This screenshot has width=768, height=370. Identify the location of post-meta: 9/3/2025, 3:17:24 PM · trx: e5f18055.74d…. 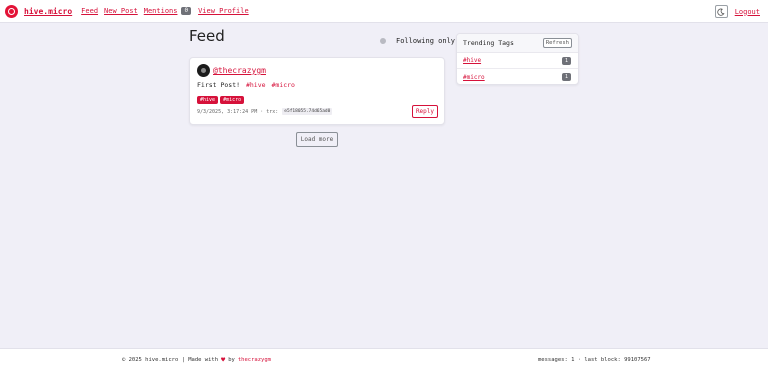
(265, 111).